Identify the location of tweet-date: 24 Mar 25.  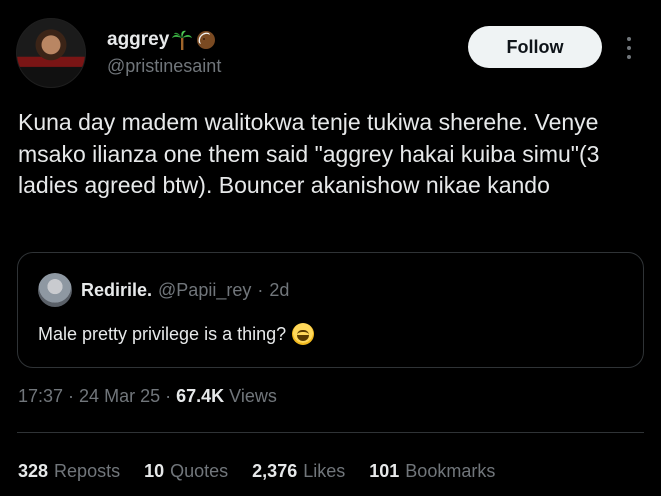
(119, 396).